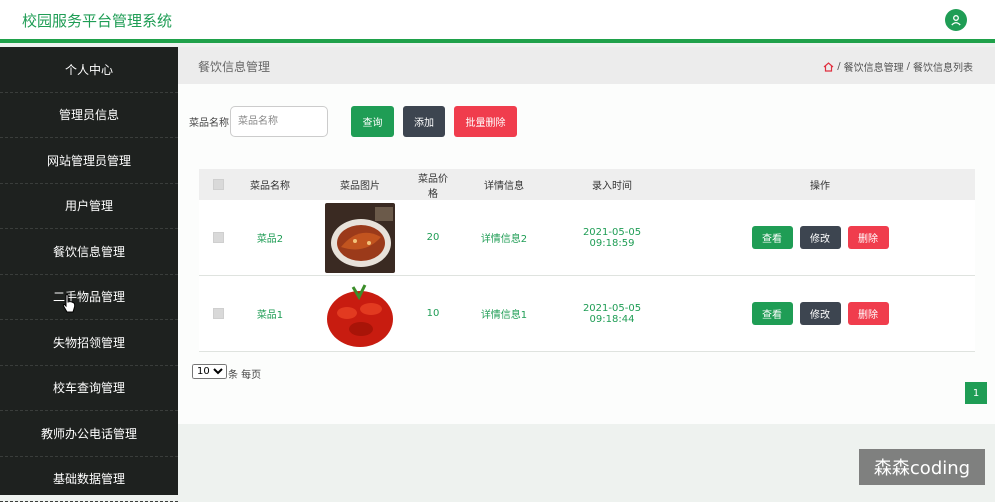 The height and width of the screenshot is (502, 995). Describe the element at coordinates (586, 65) in the screenshot. I see `title-bar: 餐饮信息管理 / 餐饮信息管理 / 餐饮信息列表` at that location.